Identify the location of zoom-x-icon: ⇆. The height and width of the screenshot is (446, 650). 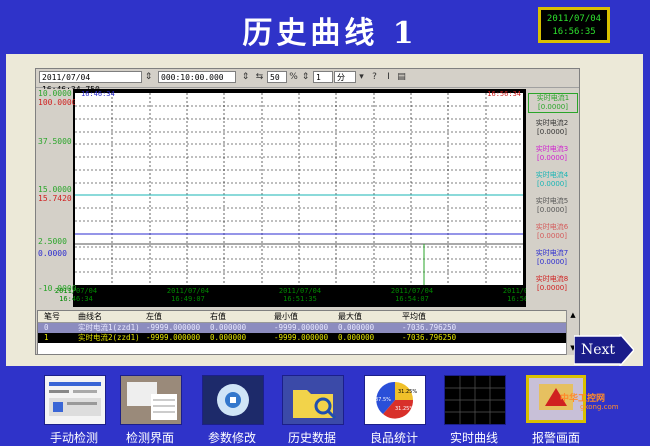
(259, 77).